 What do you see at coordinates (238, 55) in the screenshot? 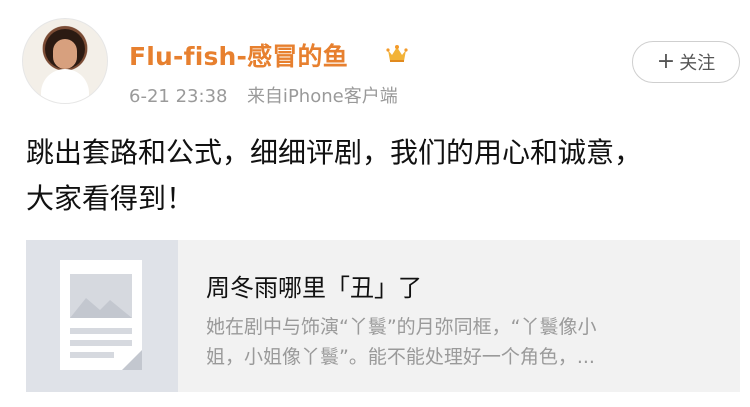
I see `user-name: Flu-fish-感冒的鱼` at bounding box center [238, 55].